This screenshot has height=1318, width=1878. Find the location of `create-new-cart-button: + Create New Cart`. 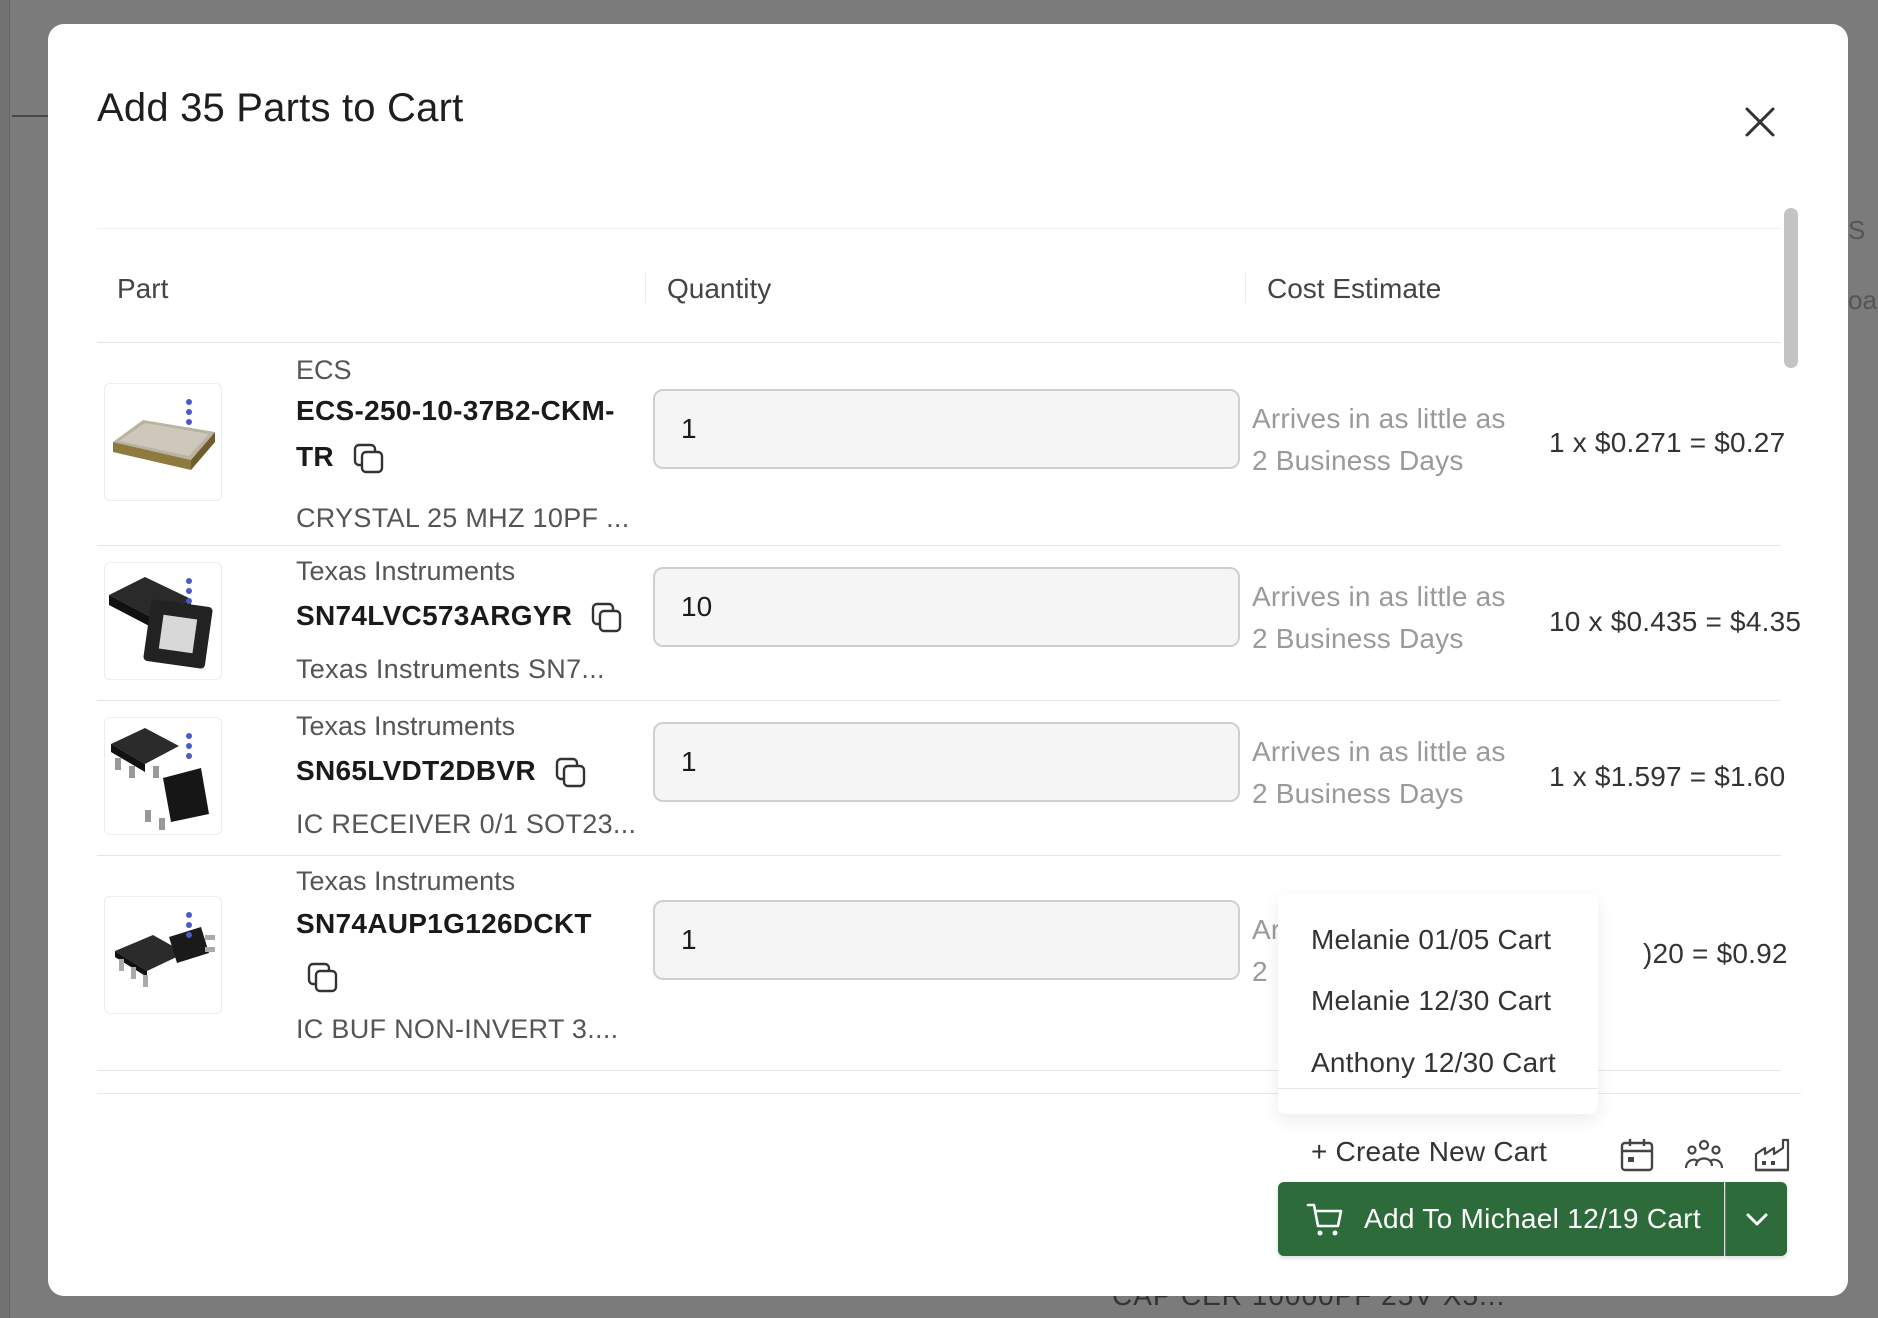

create-new-cart-button: + Create New Cart is located at coordinates (1429, 1152).